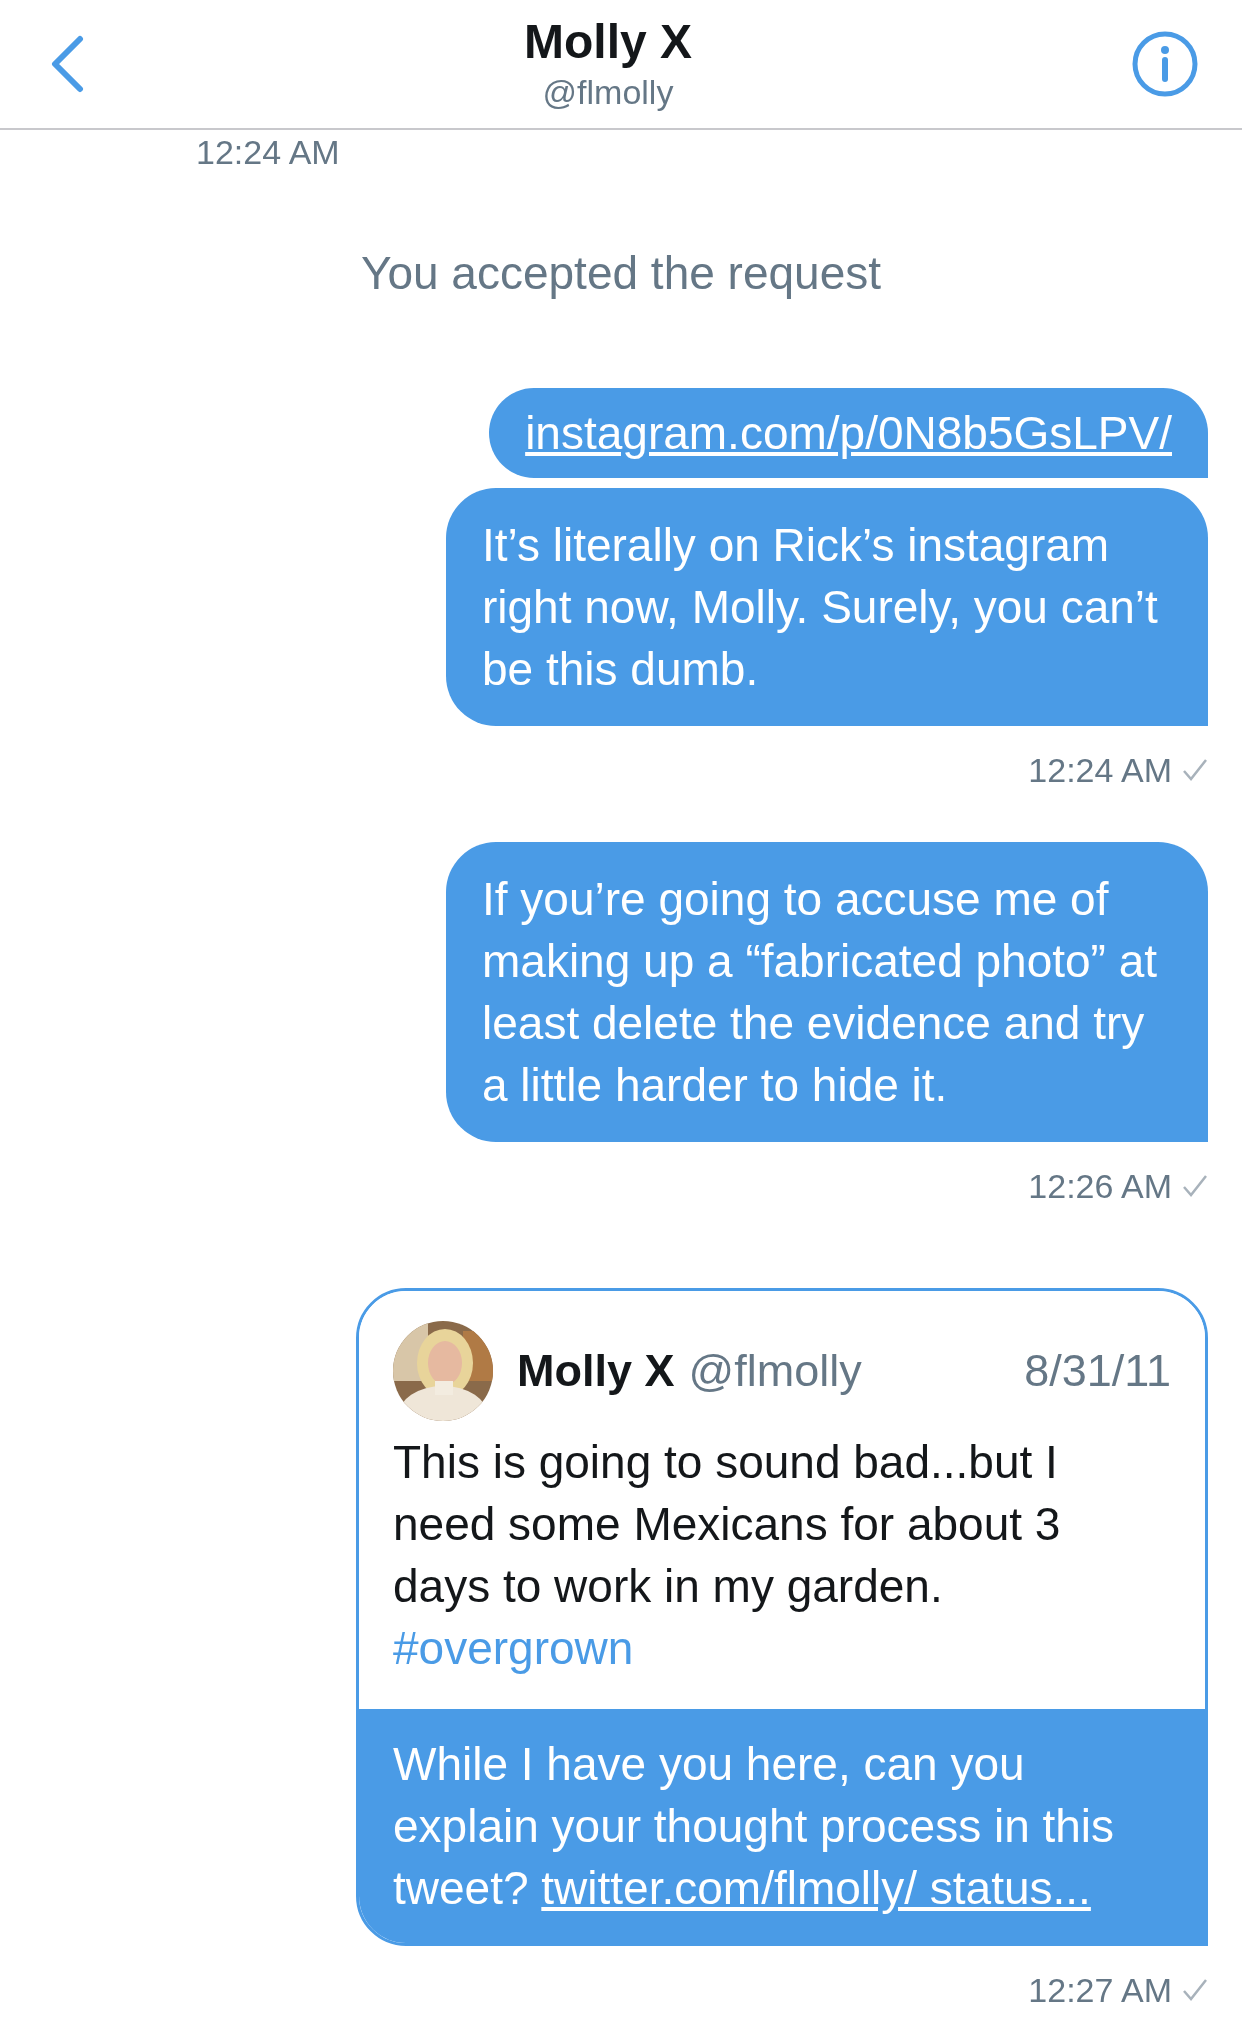  Describe the element at coordinates (596, 1371) in the screenshot. I see `tweet-author: Molly X` at that location.